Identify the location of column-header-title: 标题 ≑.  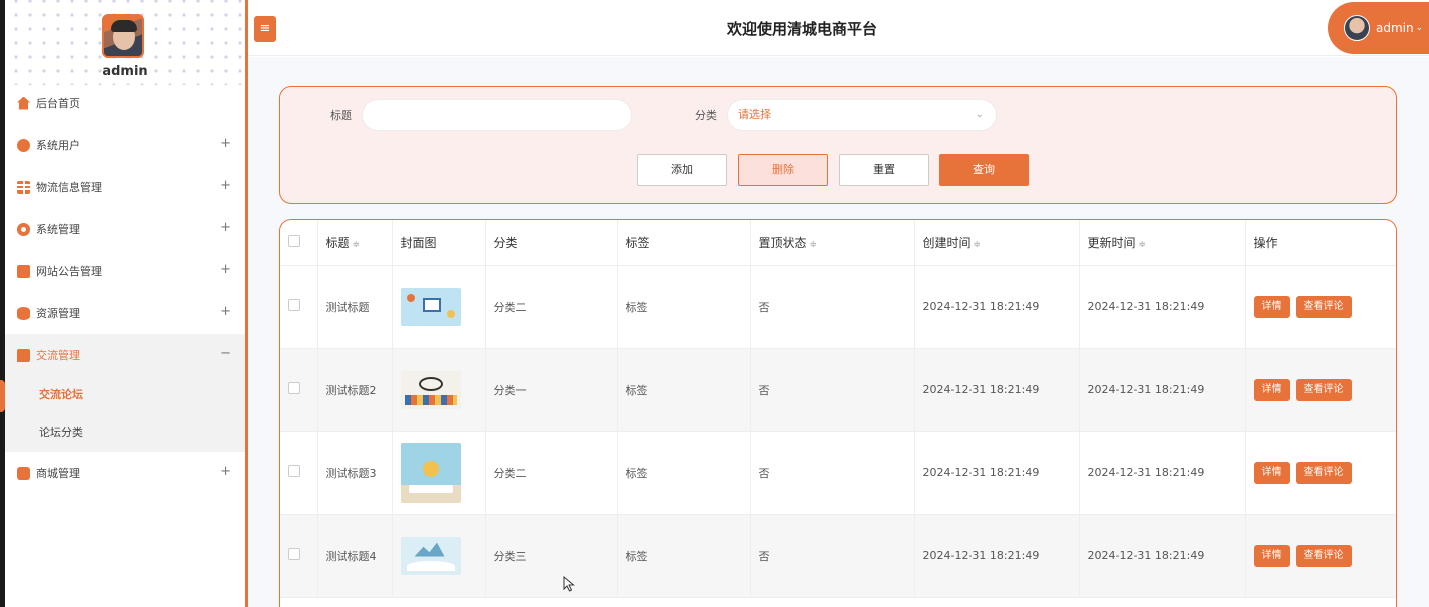
(355, 243).